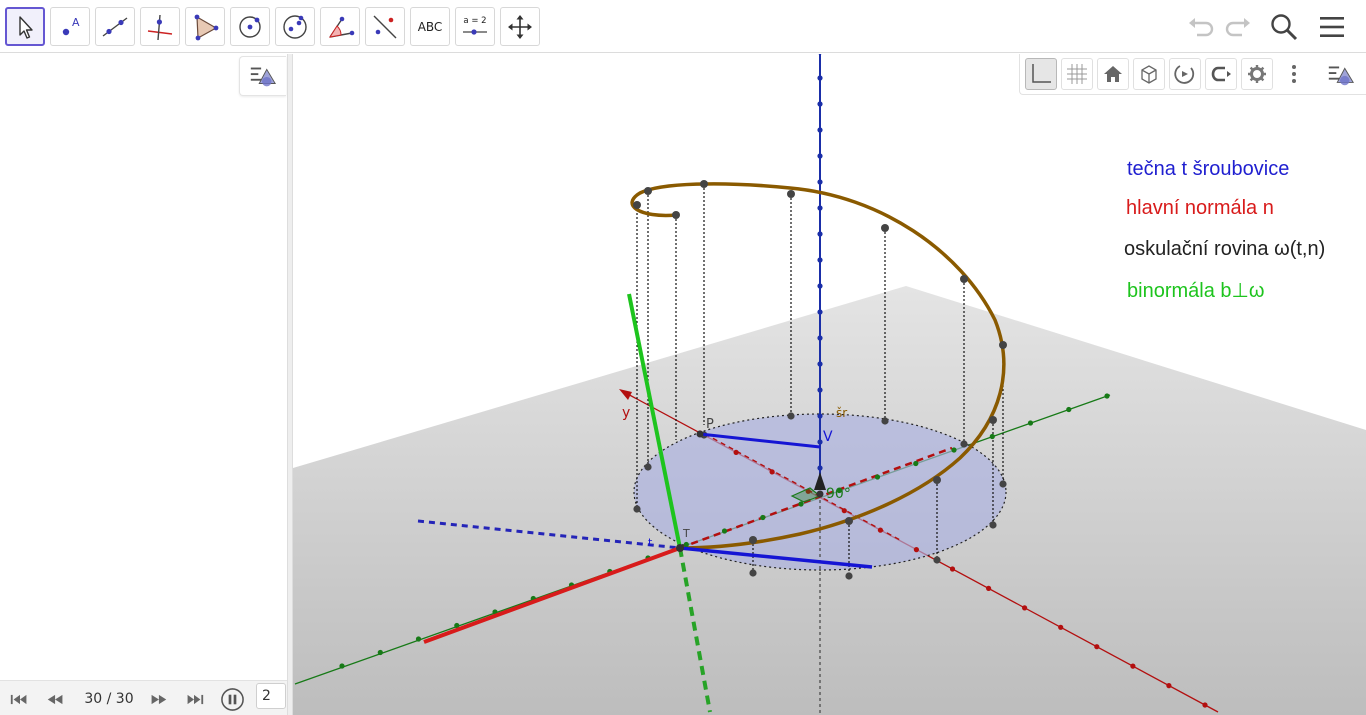 This screenshot has width=1366, height=715. I want to click on grid-icon, so click(1077, 74).